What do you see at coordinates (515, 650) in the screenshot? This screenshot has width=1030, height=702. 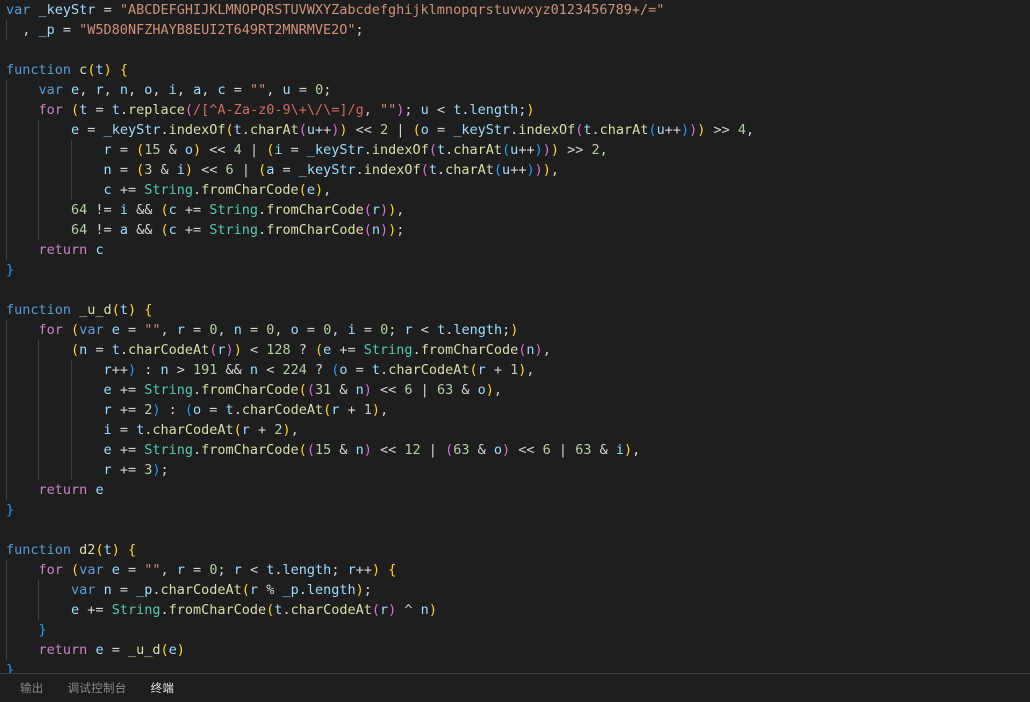 I see `code-line: return e = _u_d(e)` at bounding box center [515, 650].